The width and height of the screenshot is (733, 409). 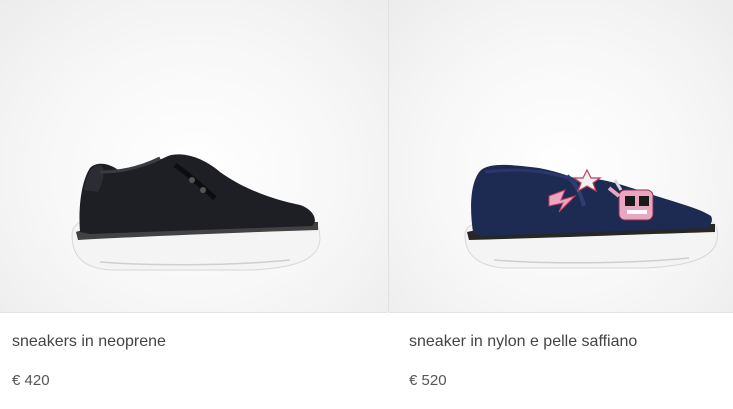 I want to click on product-name: sneaker in nylon e pelle saffiano, so click(x=523, y=342).